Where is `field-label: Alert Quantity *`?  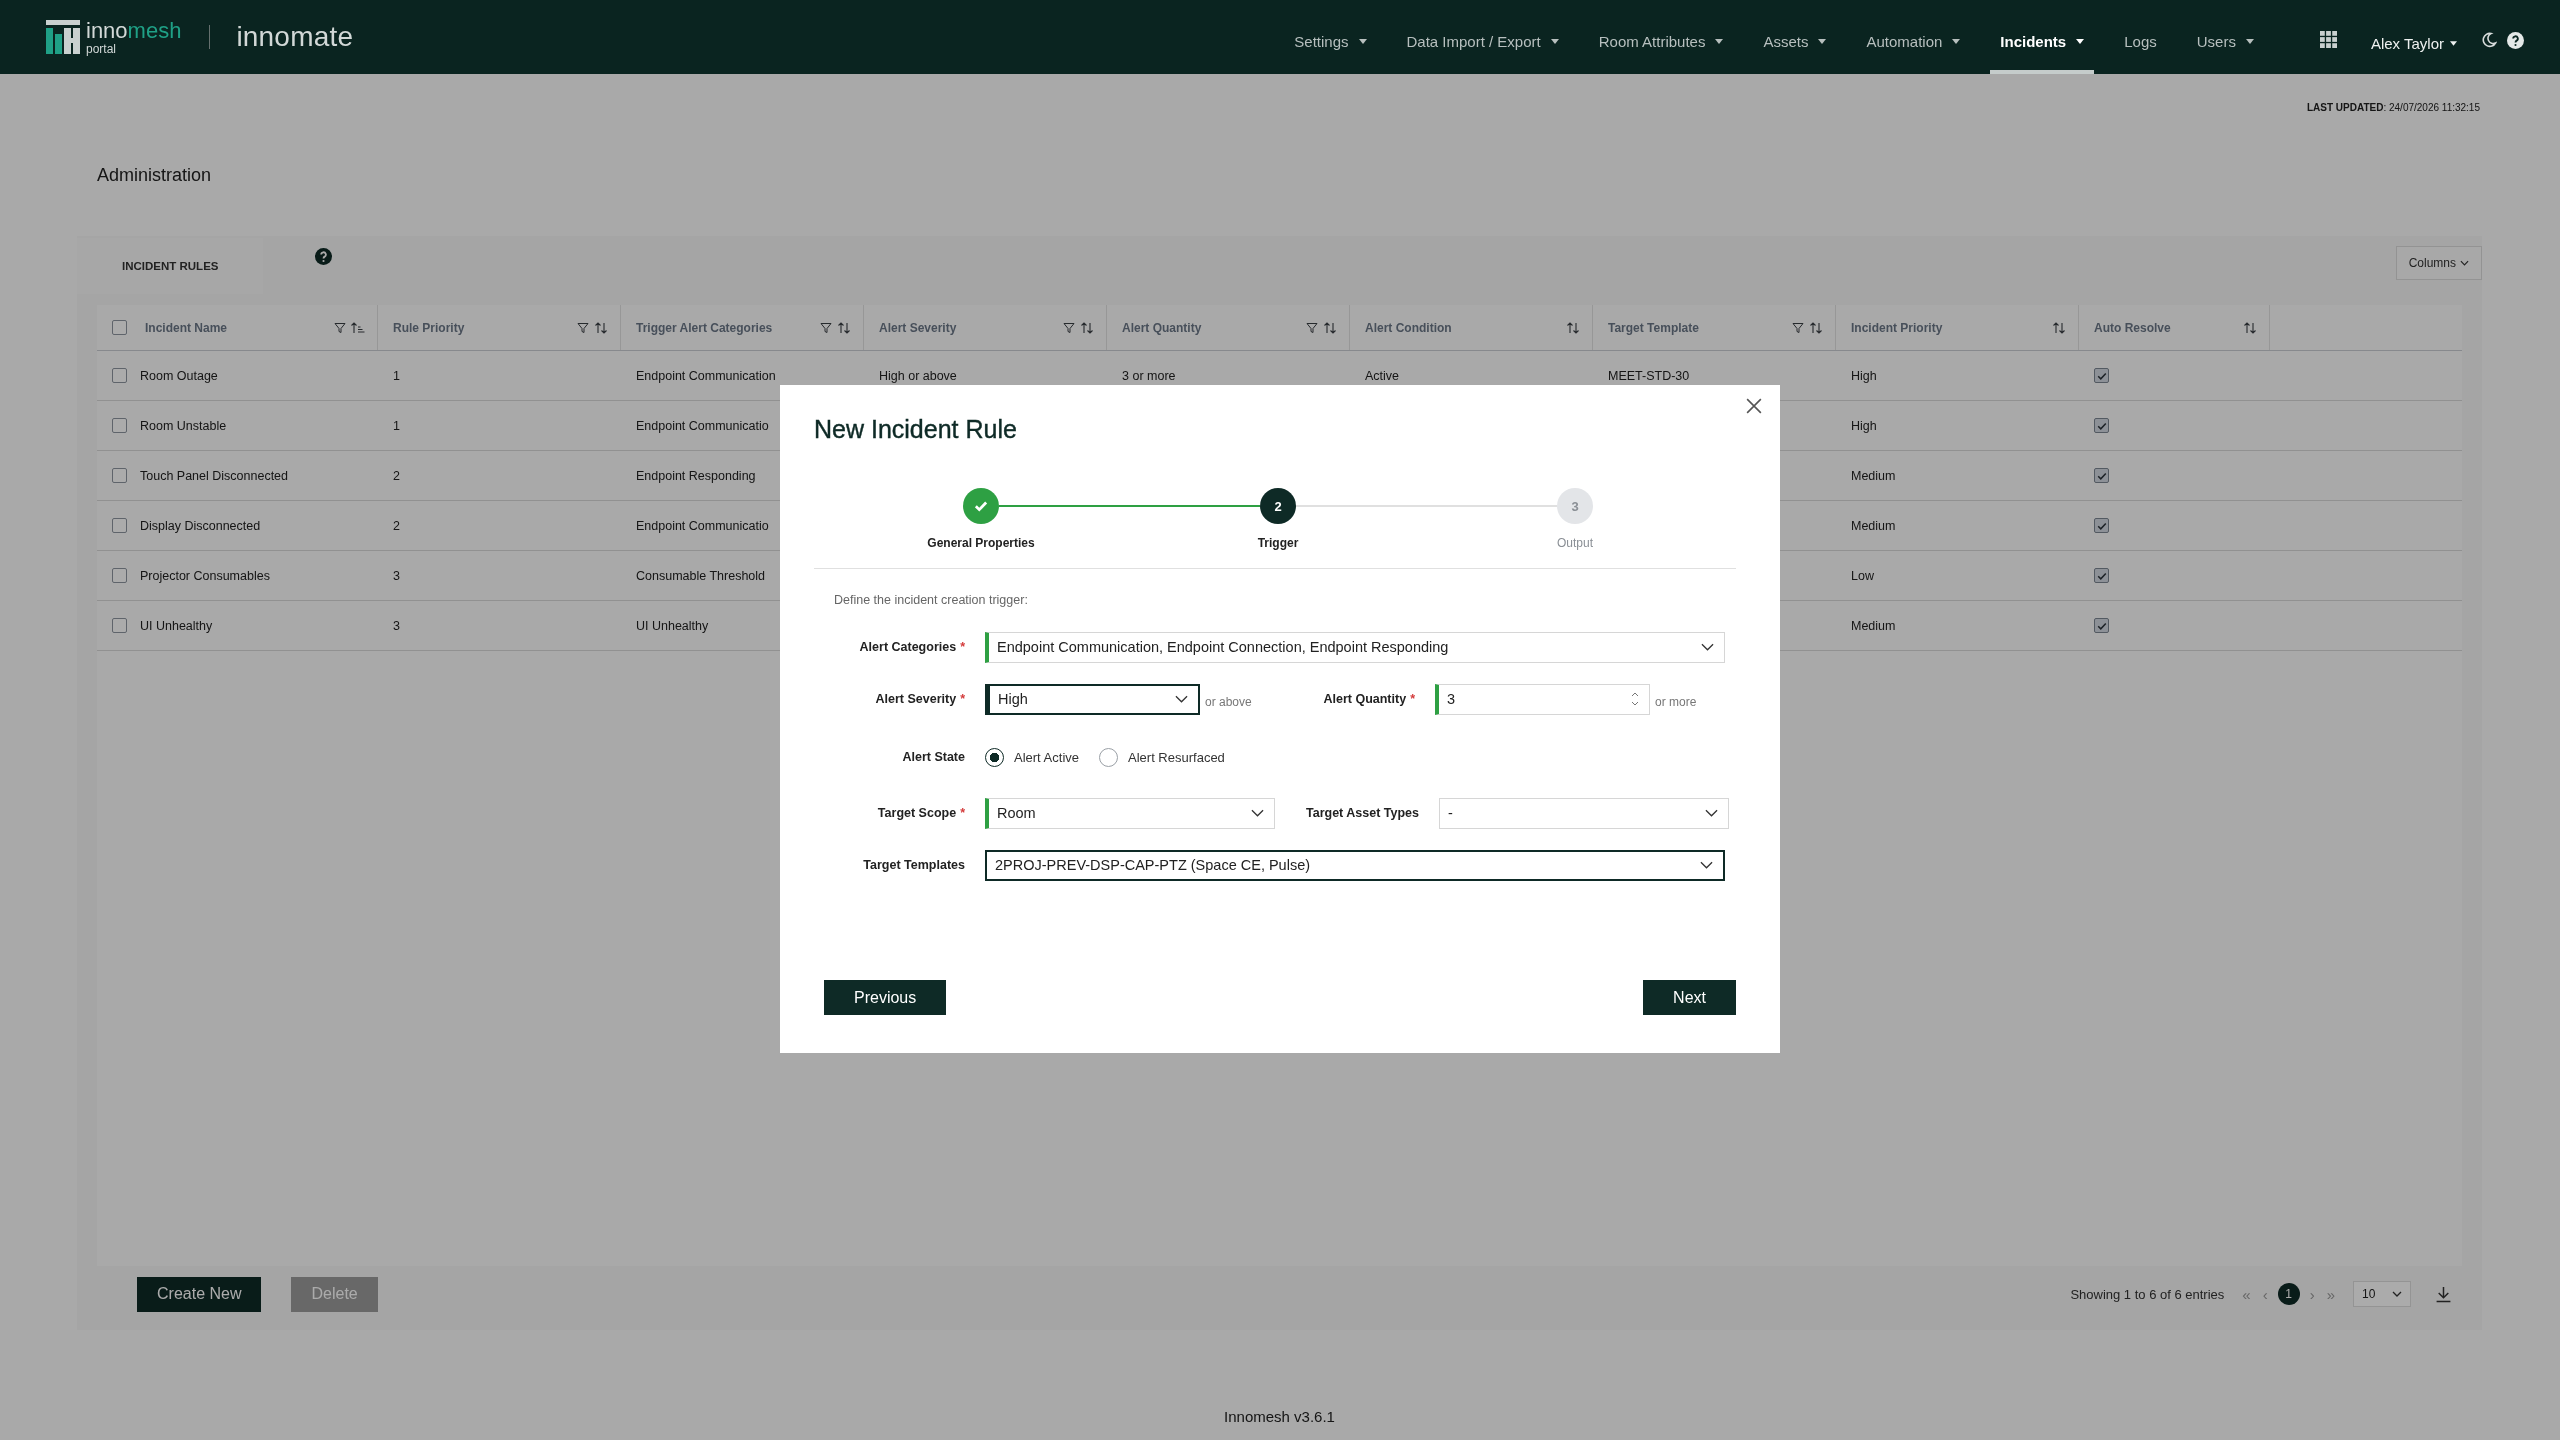
field-label: Alert Quantity * is located at coordinates (1368, 699).